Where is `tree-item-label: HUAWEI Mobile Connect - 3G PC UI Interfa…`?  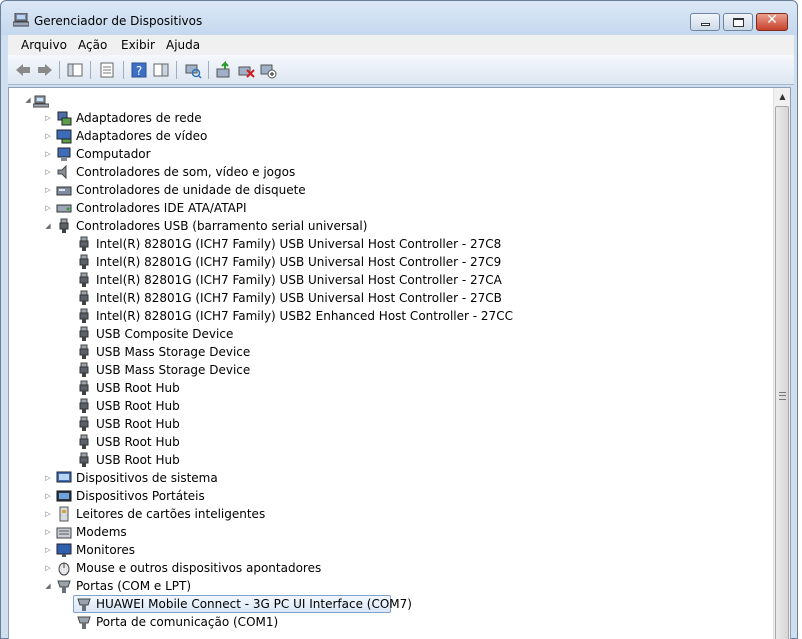 tree-item-label: HUAWEI Mobile Connect - 3G PC UI Interfa… is located at coordinates (254, 604).